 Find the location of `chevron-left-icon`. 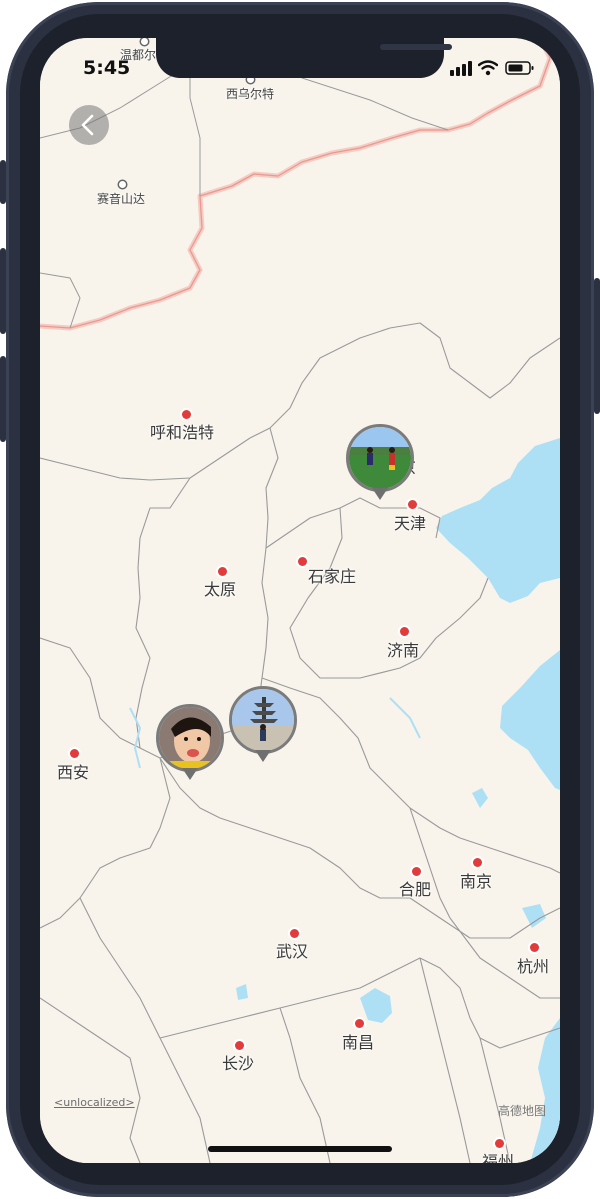

chevron-left-icon is located at coordinates (87, 125).